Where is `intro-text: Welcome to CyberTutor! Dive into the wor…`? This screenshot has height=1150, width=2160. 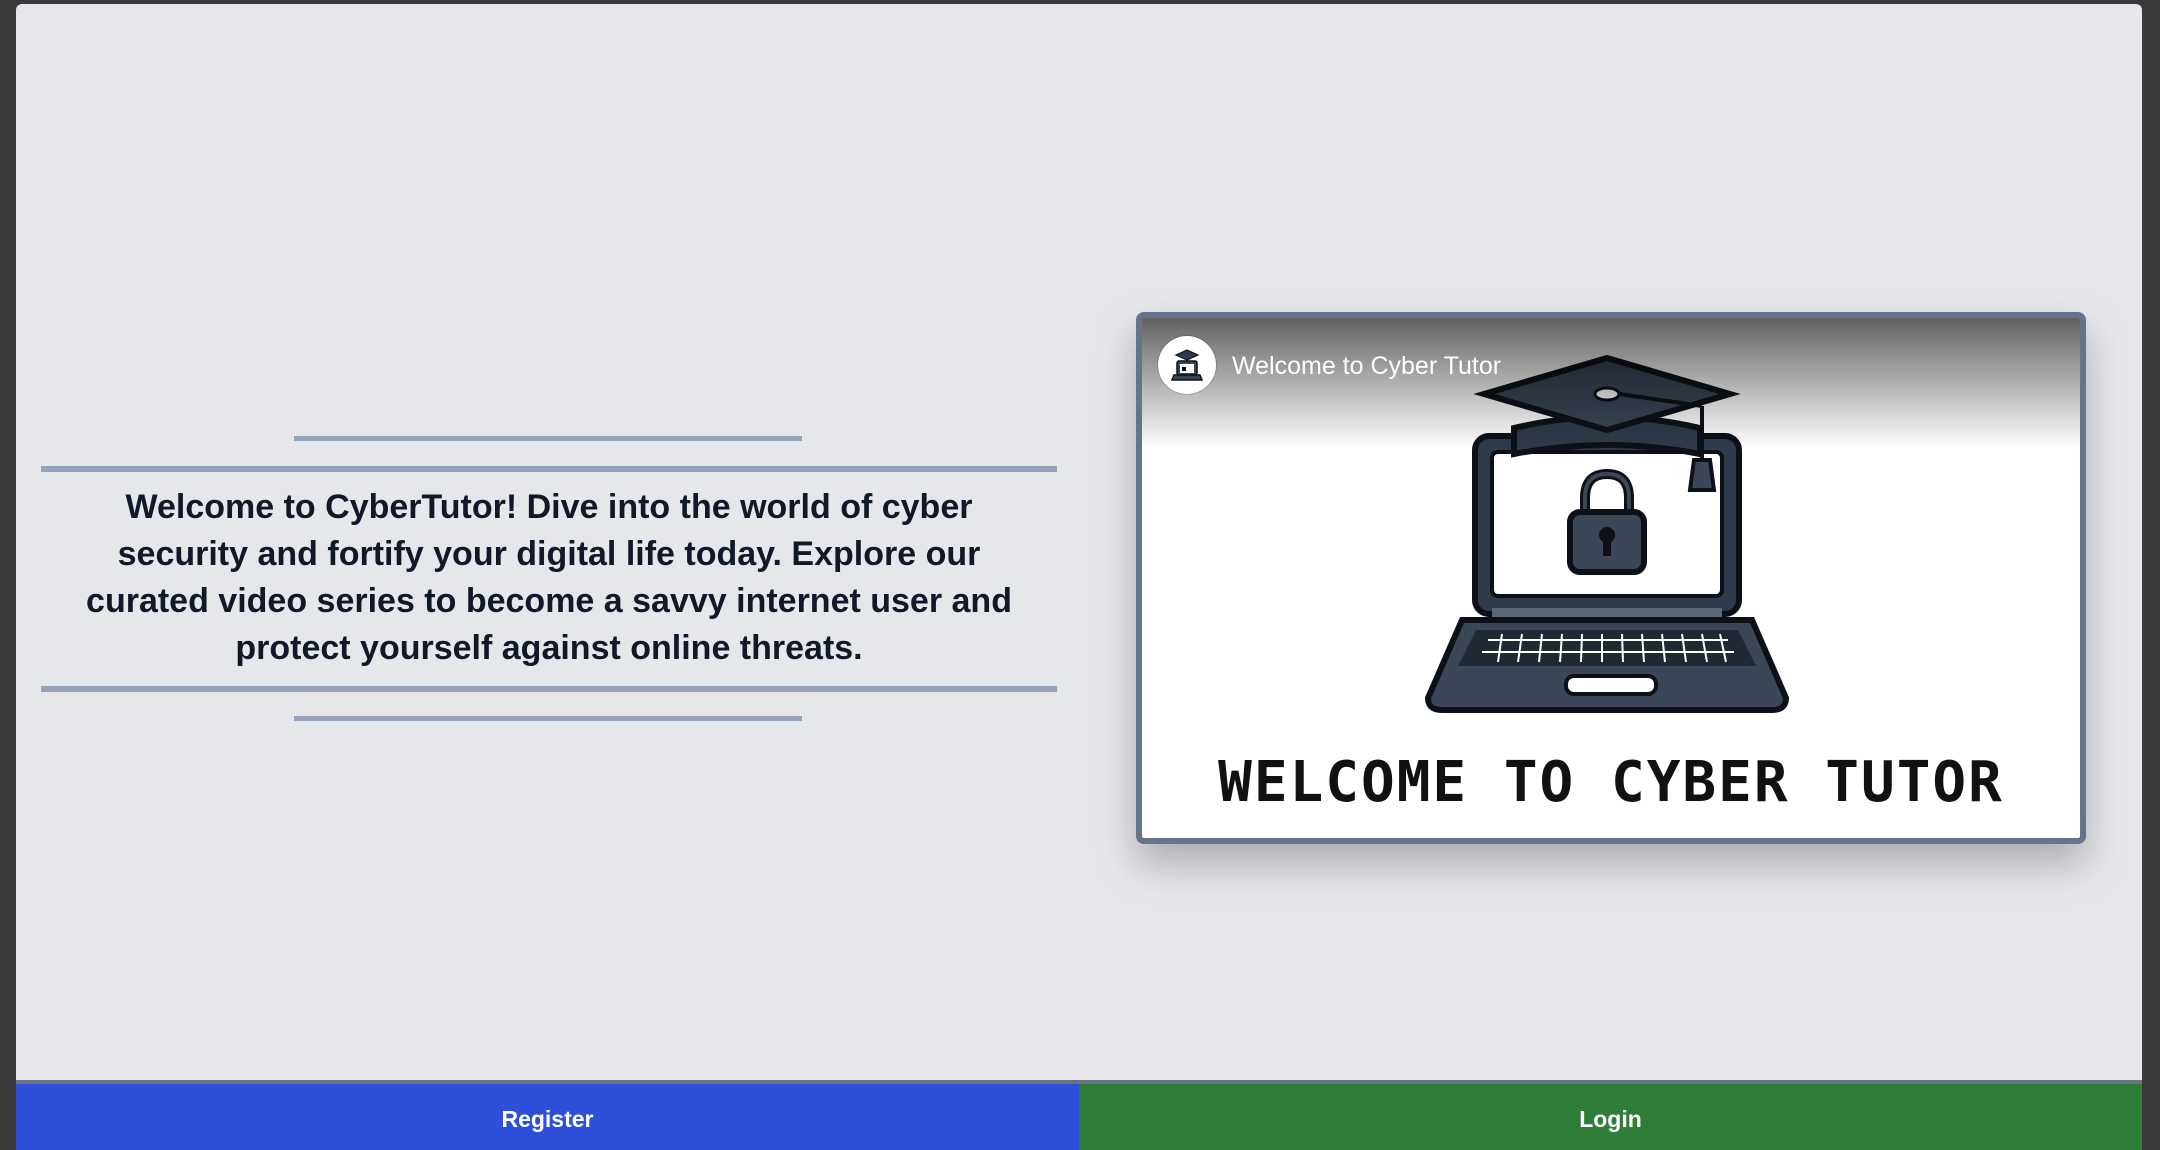 intro-text: Welcome to CyberTutor! Dive into the wor… is located at coordinates (549, 577).